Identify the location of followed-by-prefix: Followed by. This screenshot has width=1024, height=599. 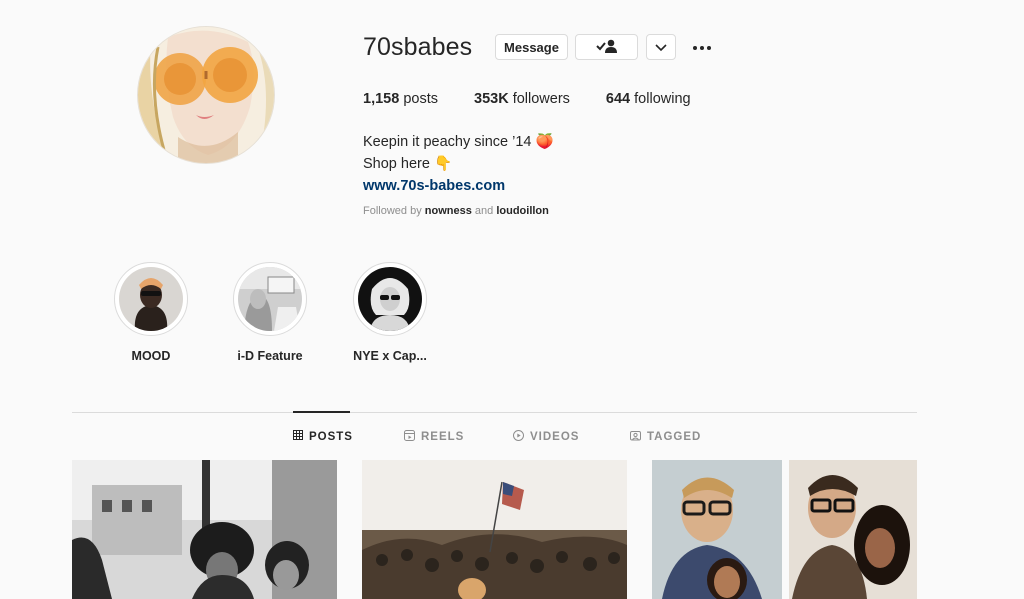
(392, 211).